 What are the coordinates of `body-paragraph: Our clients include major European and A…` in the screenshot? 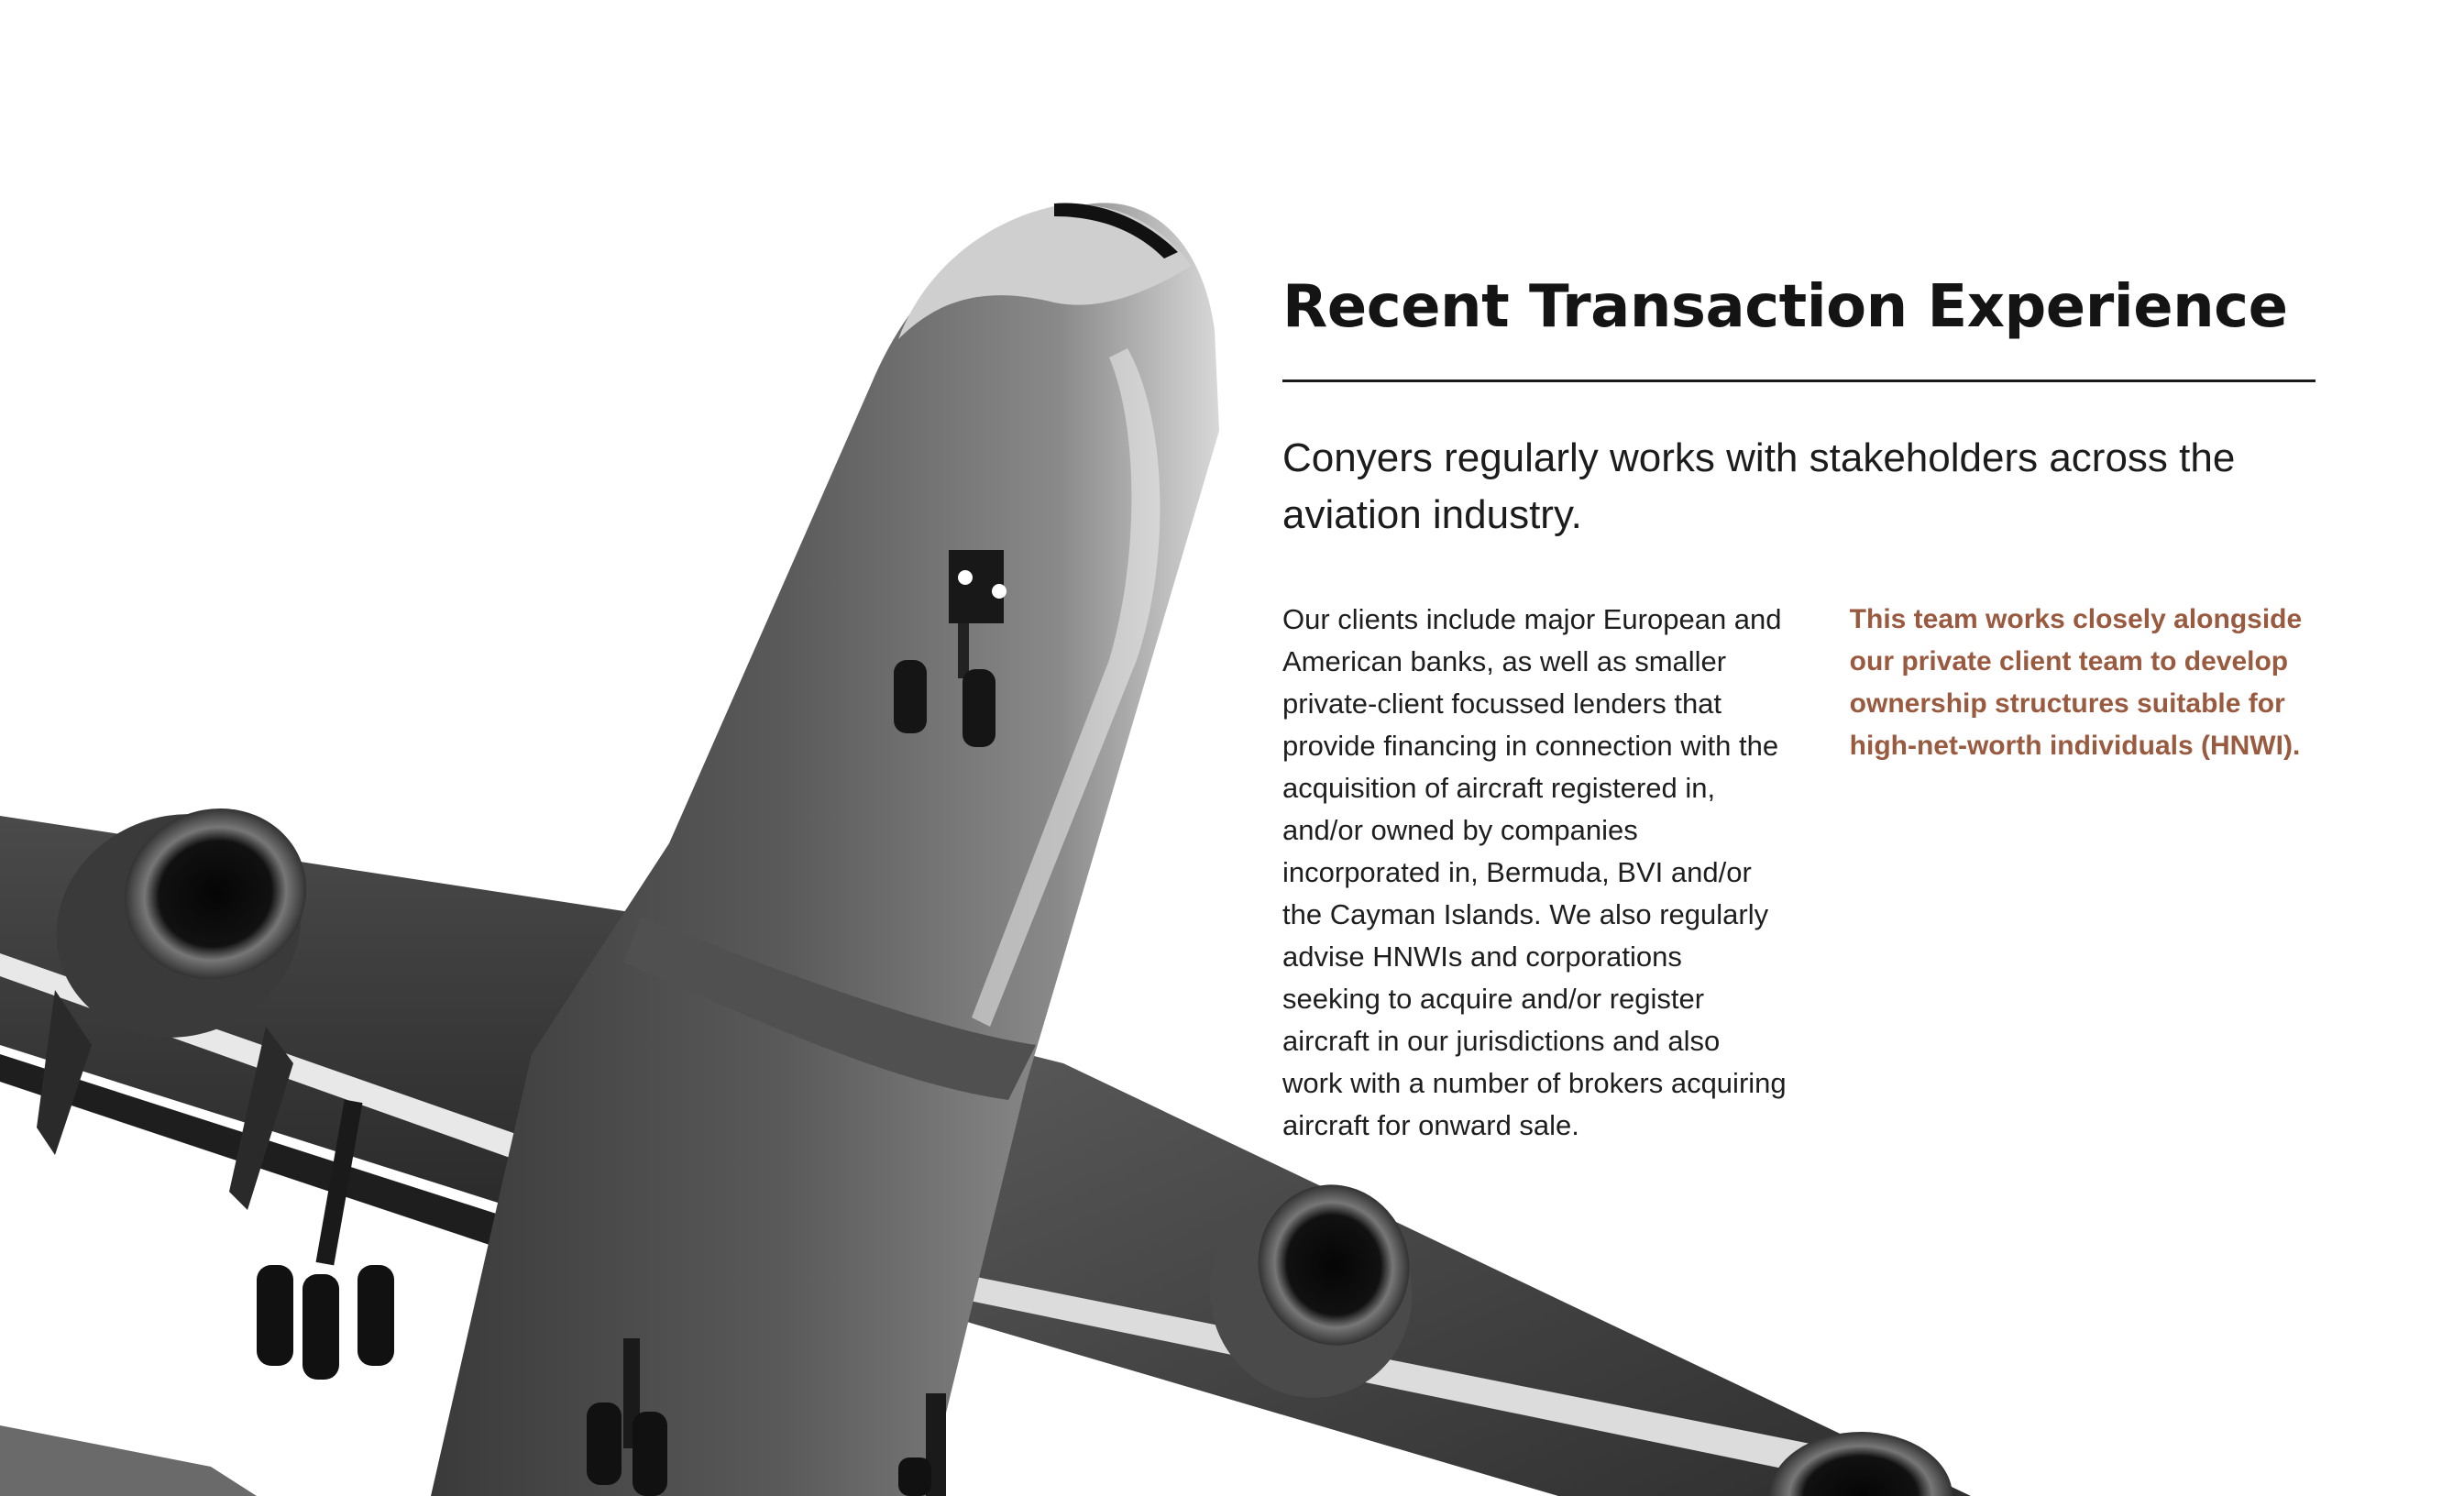 It's located at (1534, 872).